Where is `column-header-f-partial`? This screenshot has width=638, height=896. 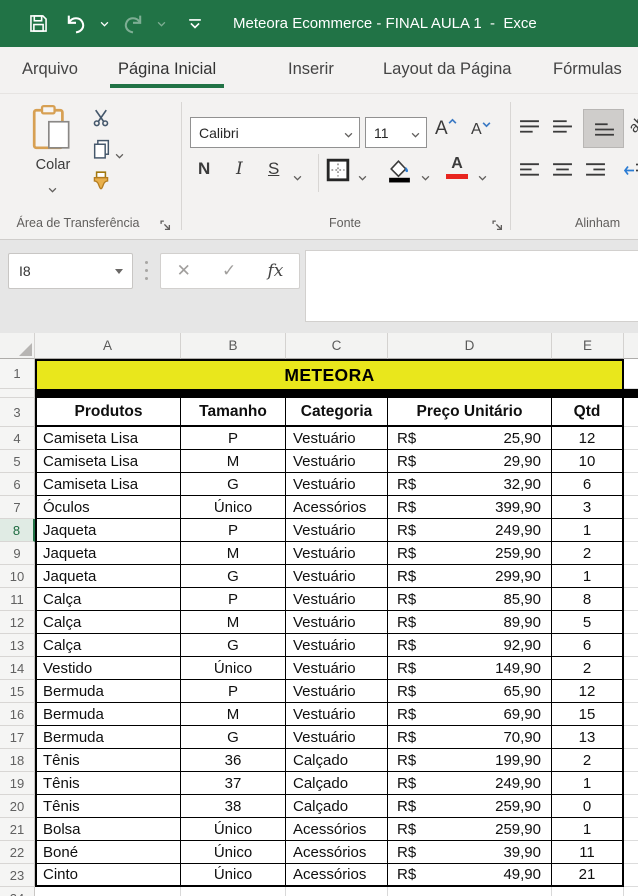
column-header-f-partial is located at coordinates (631, 346).